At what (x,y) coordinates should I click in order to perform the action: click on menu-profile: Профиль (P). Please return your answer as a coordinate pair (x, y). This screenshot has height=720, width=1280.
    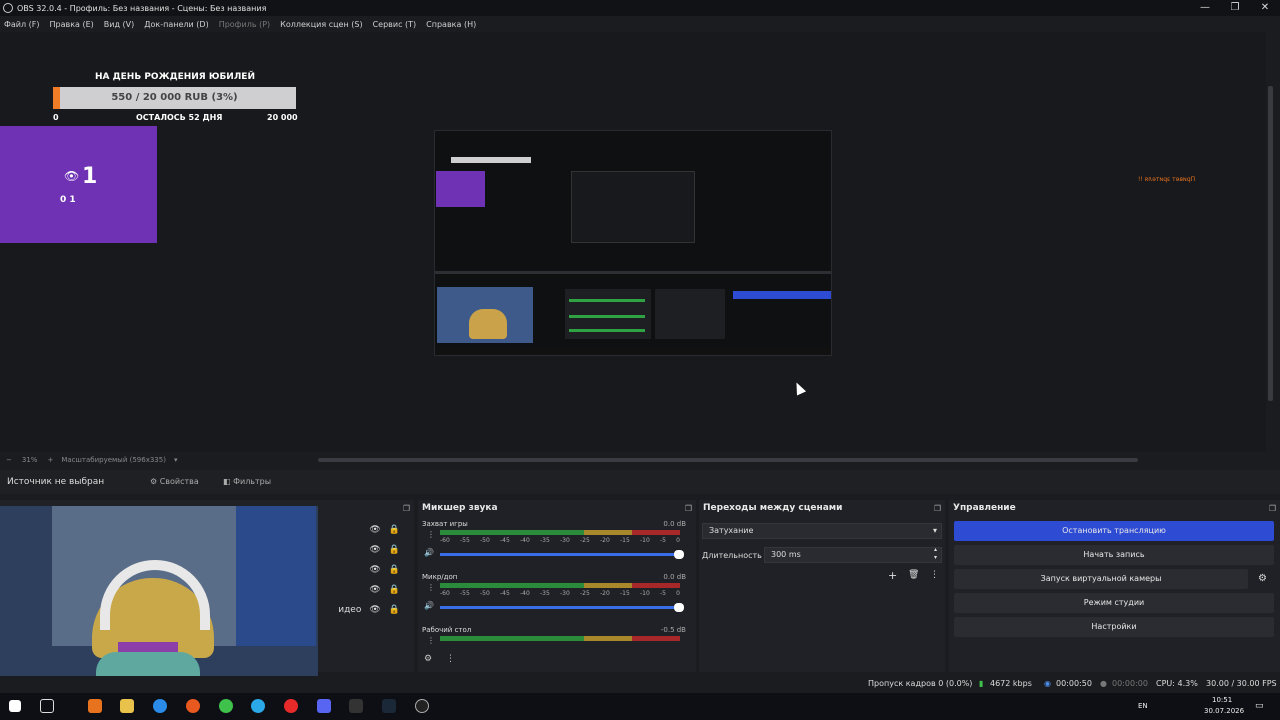
    Looking at the image, I should click on (244, 24).